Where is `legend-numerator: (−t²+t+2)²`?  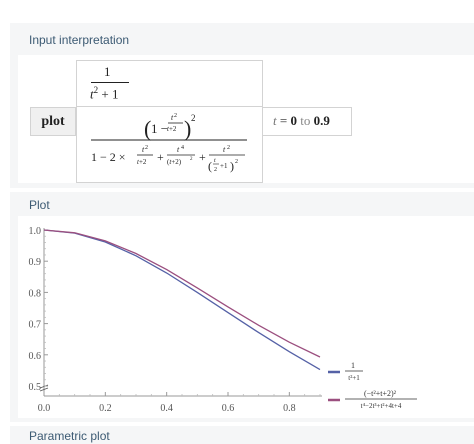
legend-numerator: (−t²+t+2)² is located at coordinates (380, 393).